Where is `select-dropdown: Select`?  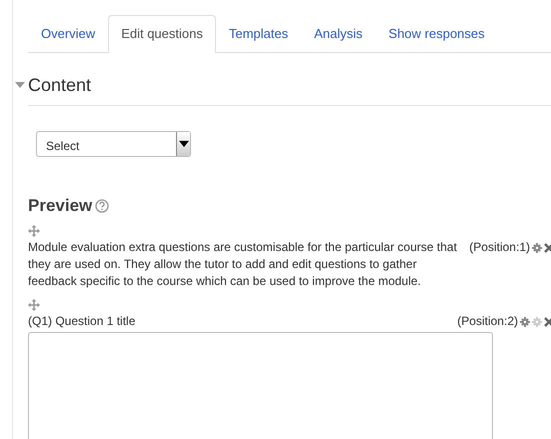
select-dropdown: Select is located at coordinates (113, 144).